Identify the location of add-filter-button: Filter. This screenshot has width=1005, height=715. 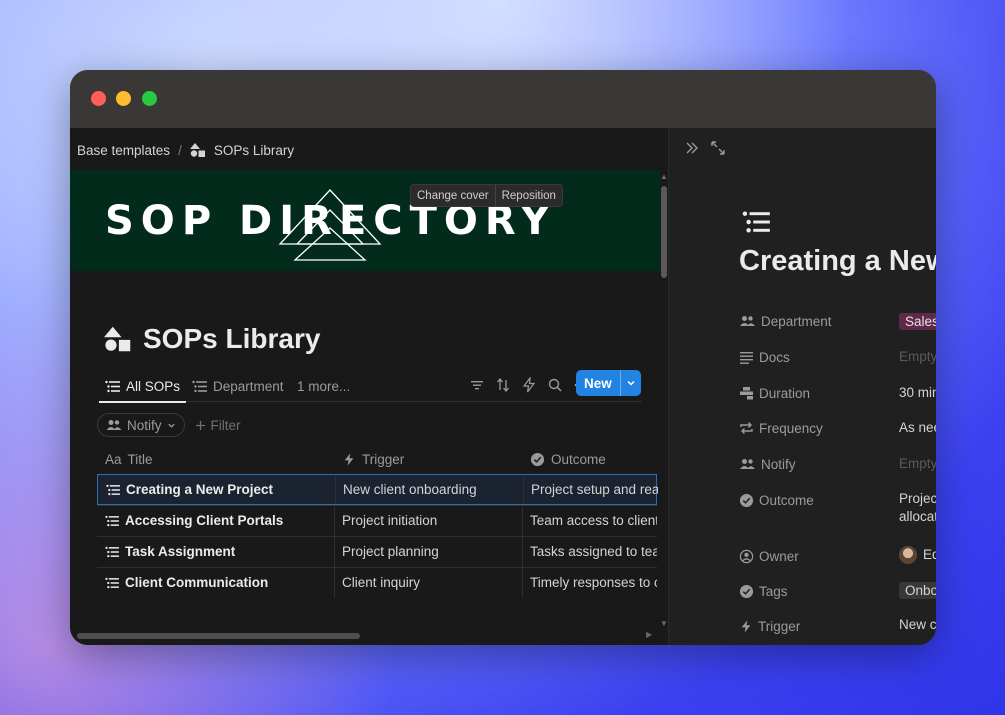
(218, 425).